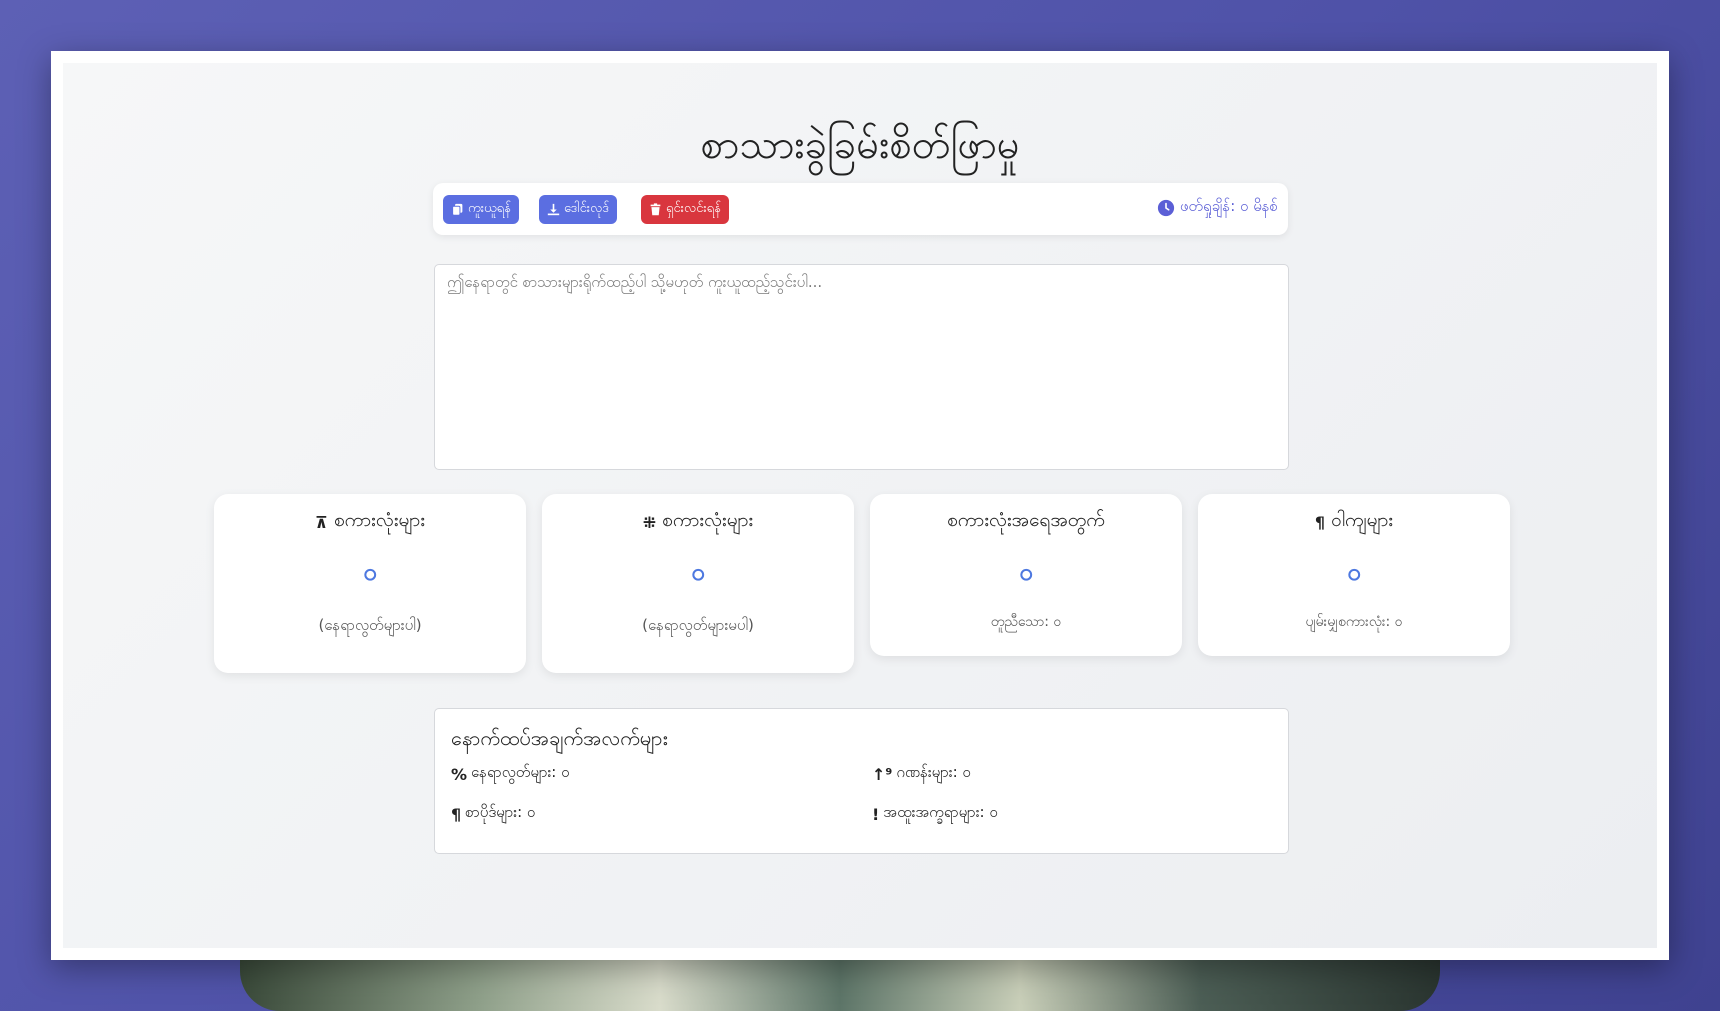 The height and width of the screenshot is (1011, 1720). What do you see at coordinates (693, 208) in the screenshot?
I see `clear-button-label: ရှင်းလင်းရန်` at bounding box center [693, 208].